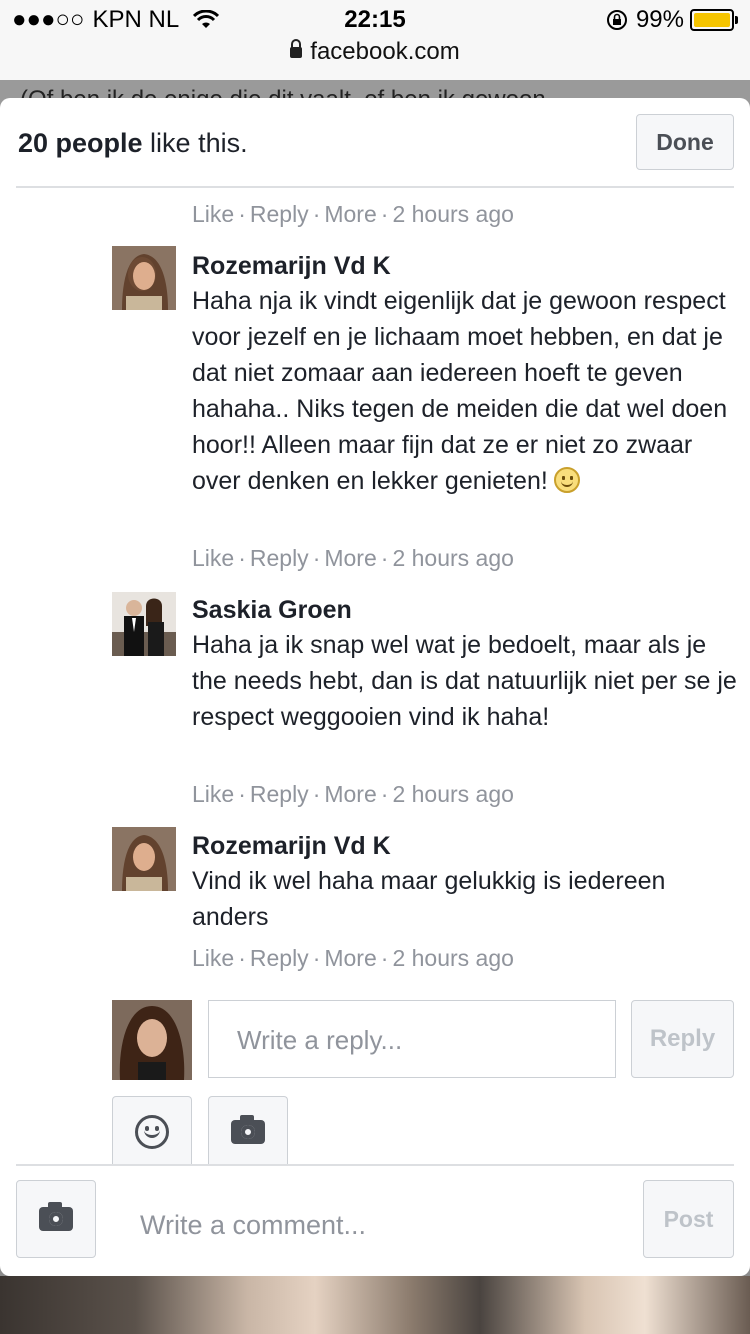 The width and height of the screenshot is (750, 1334). Describe the element at coordinates (375, 187) in the screenshot. I see `header-divider` at that location.